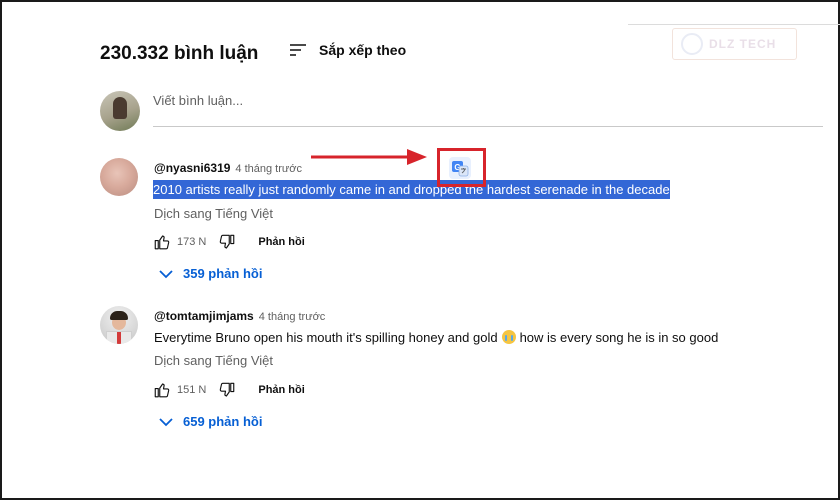 Image resolution: width=840 pixels, height=500 pixels. I want to click on comment-username: @nyasni6319, so click(192, 168).